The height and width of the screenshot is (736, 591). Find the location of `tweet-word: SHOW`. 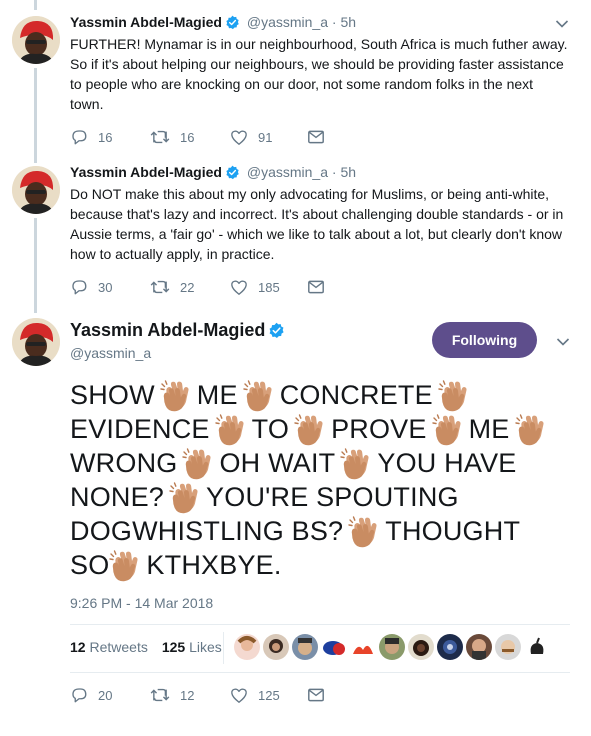

tweet-word: SHOW is located at coordinates (112, 395).